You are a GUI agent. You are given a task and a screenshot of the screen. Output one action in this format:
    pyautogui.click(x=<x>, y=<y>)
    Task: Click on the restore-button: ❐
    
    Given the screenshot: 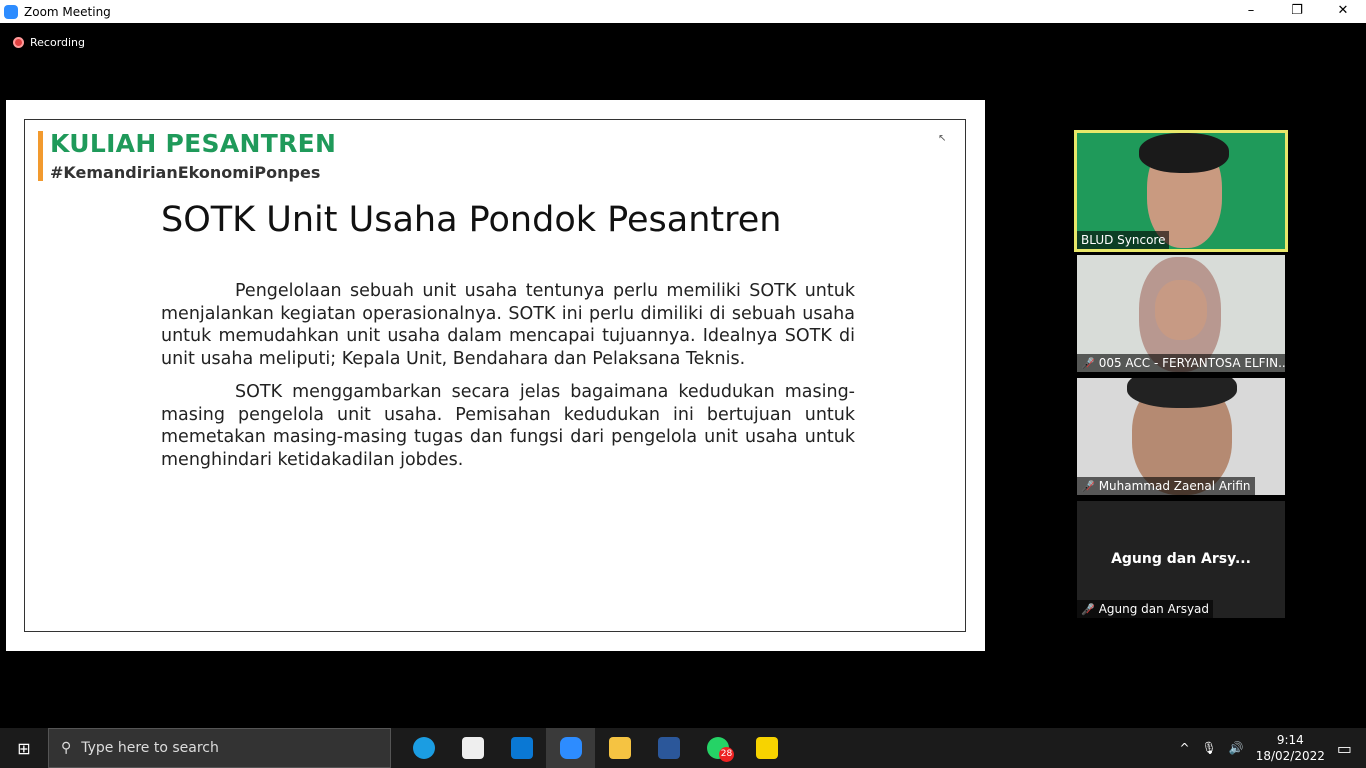 What is the action you would take?
    pyautogui.click(x=1297, y=11)
    